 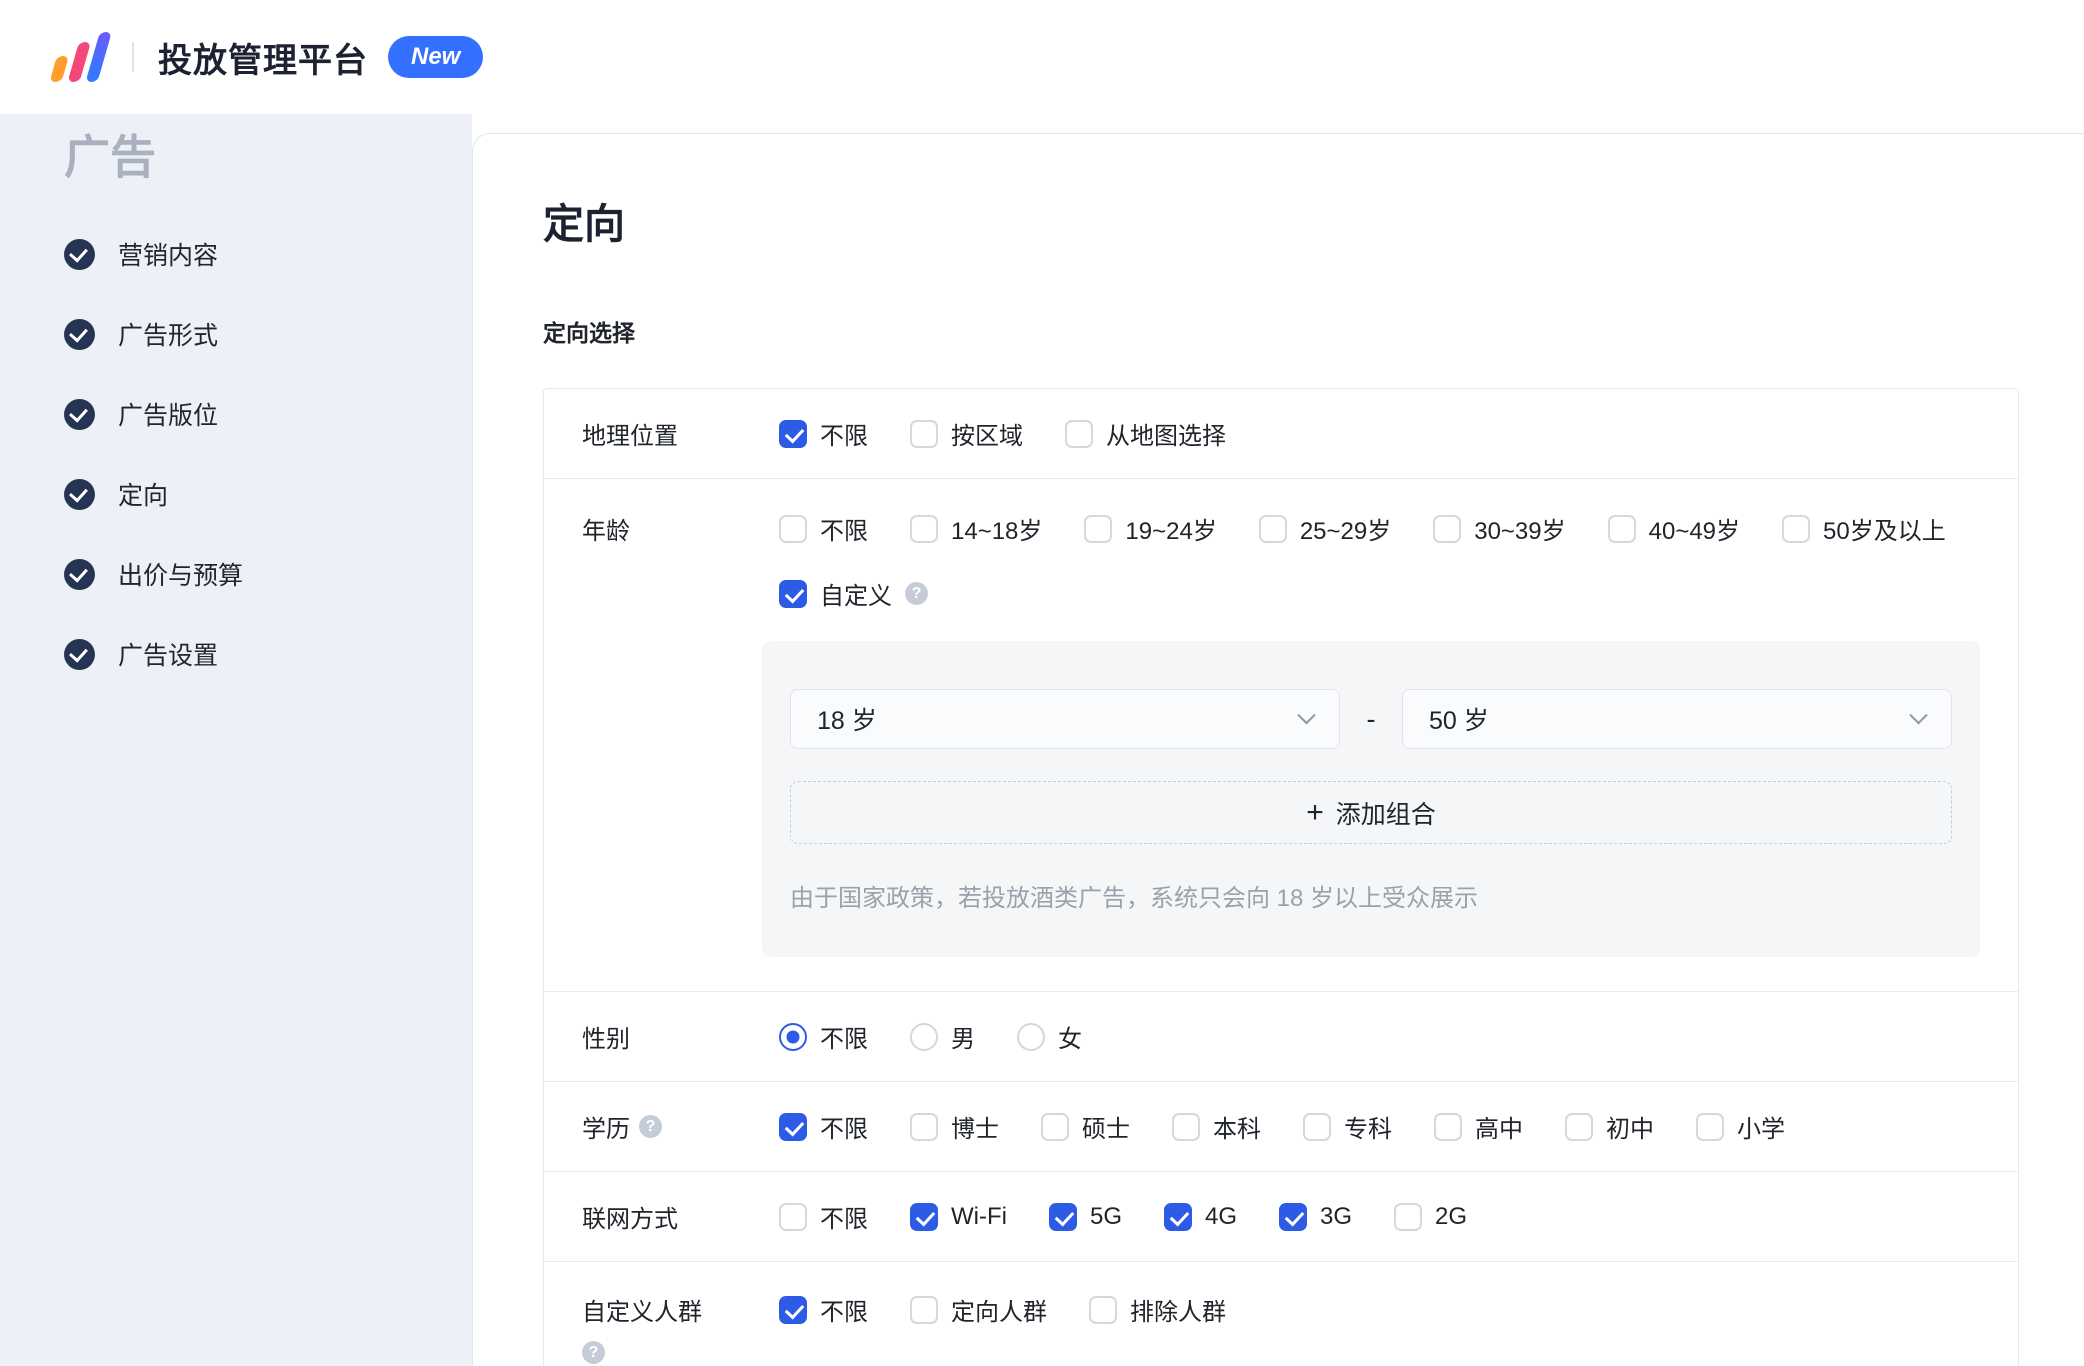 What do you see at coordinates (1065, 719) in the screenshot?
I see `age-min-select: 18 岁` at bounding box center [1065, 719].